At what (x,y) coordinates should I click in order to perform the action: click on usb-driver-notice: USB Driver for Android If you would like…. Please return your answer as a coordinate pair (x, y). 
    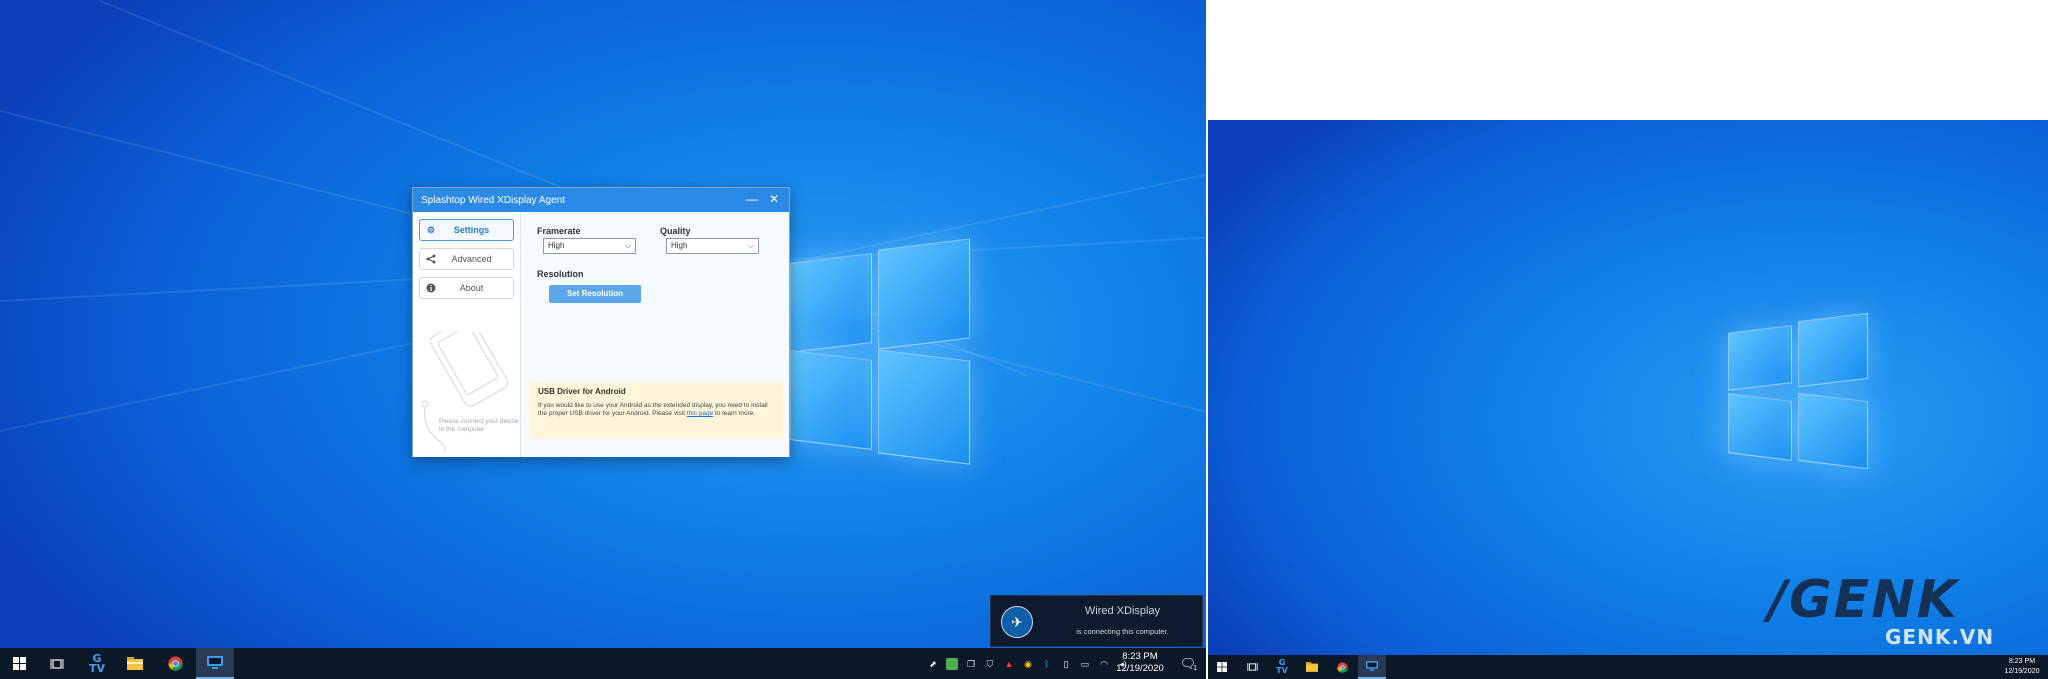
    Looking at the image, I should click on (656, 410).